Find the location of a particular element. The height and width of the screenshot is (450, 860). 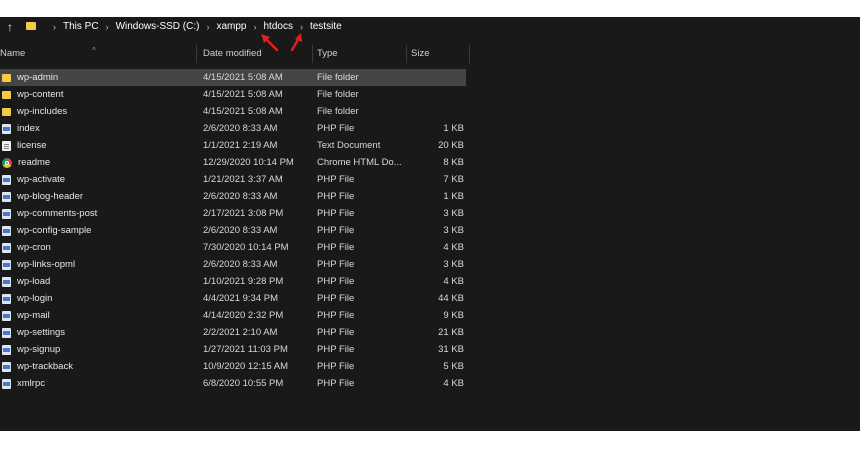

file-name: wp-content is located at coordinates (40, 94).